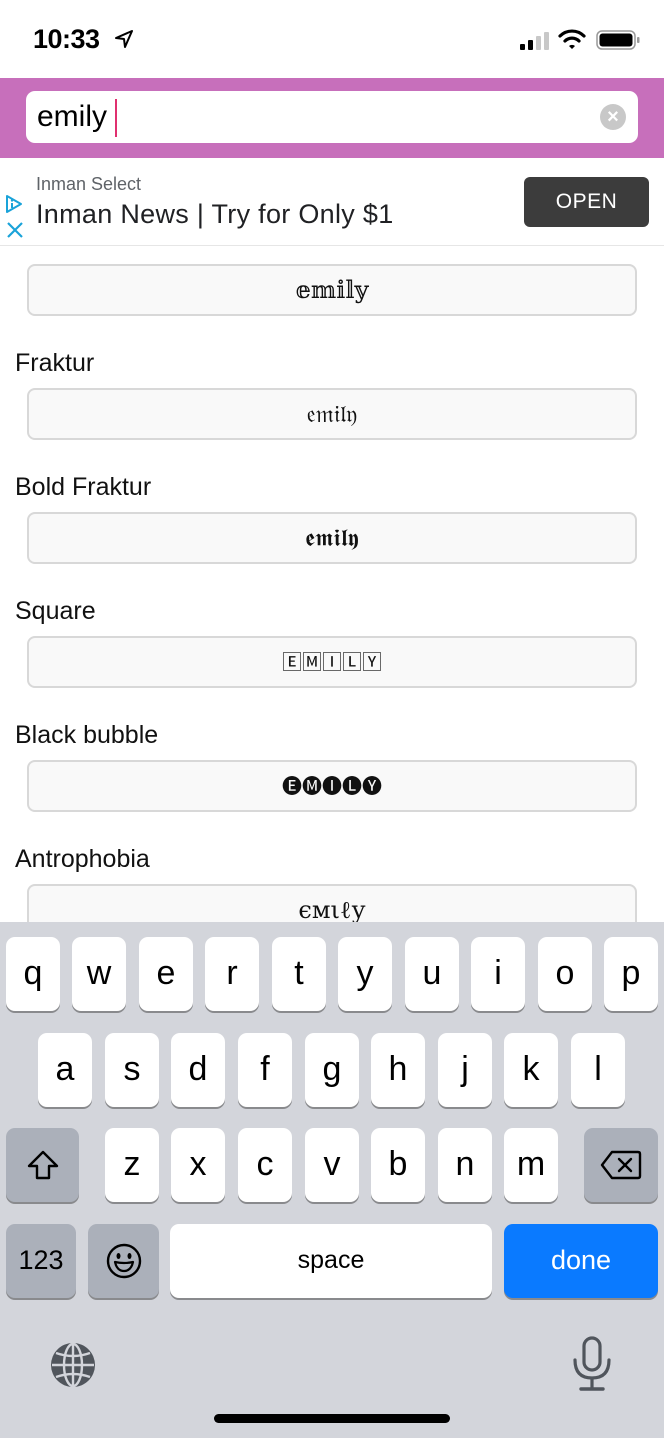  What do you see at coordinates (73, 1365) in the screenshot?
I see `globe-icon` at bounding box center [73, 1365].